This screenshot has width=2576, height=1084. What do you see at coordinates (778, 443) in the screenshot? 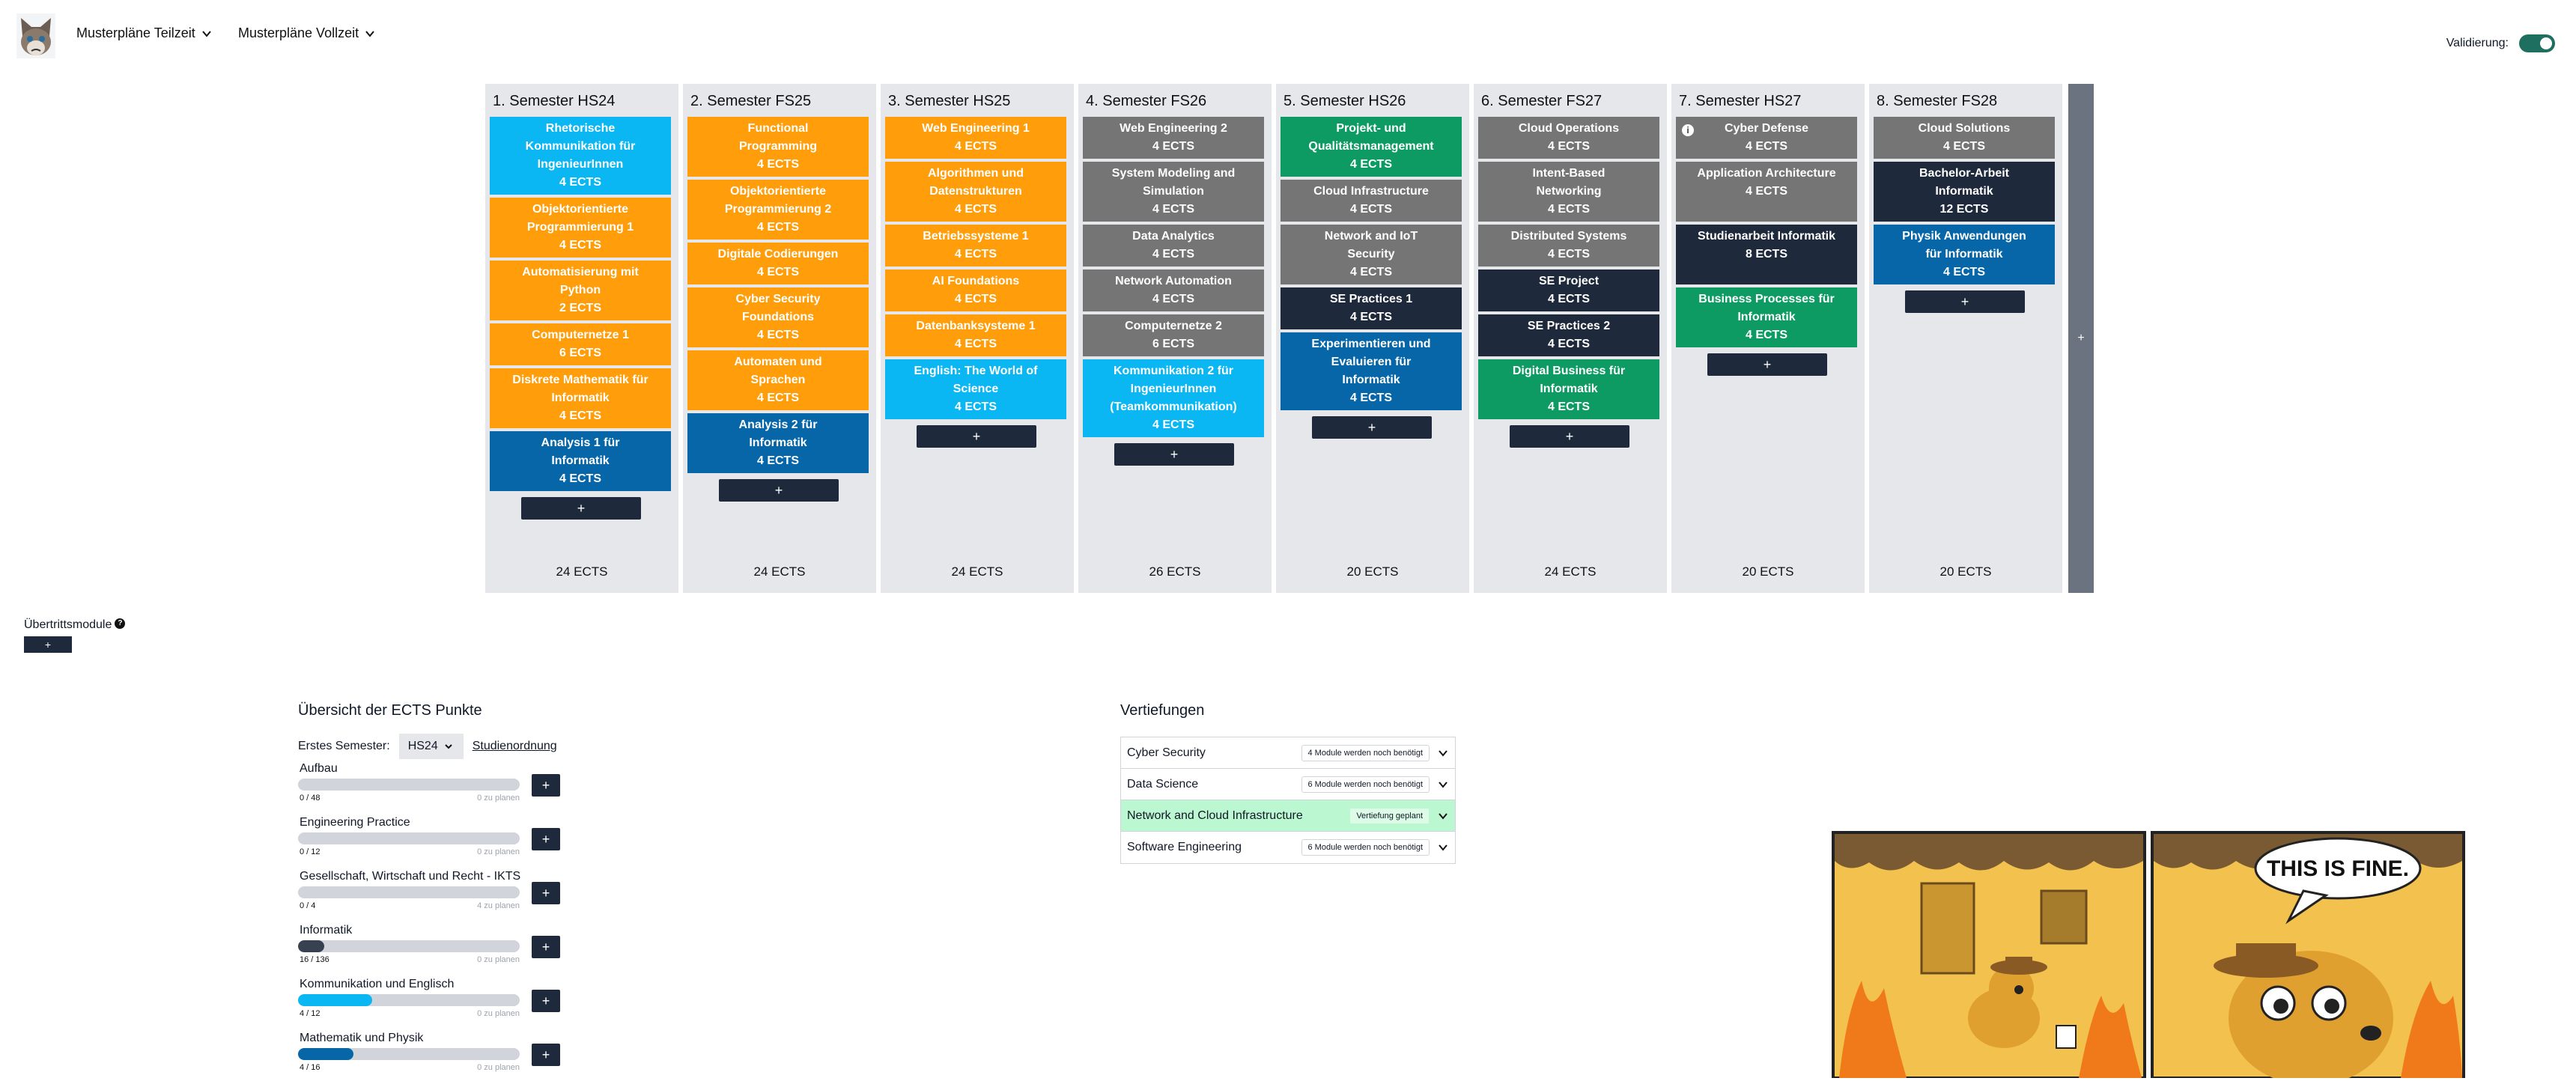
I see `module-card: Analysis 2 für Informatik 4 ECTS` at bounding box center [778, 443].